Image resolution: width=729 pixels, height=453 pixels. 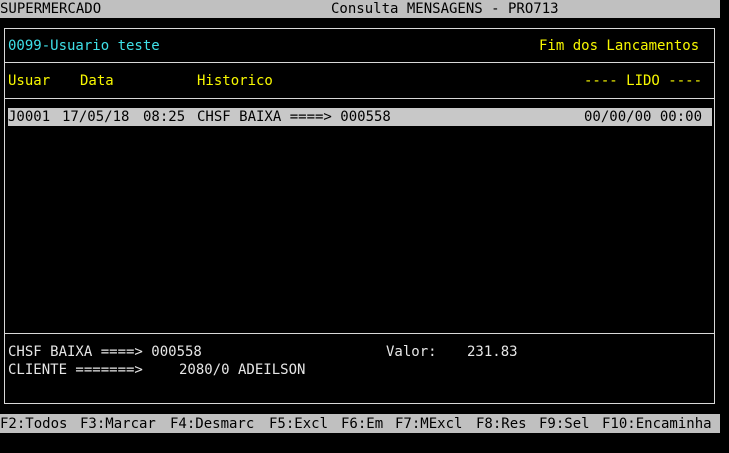 What do you see at coordinates (235, 81) in the screenshot?
I see `column-header-historico: Historico` at bounding box center [235, 81].